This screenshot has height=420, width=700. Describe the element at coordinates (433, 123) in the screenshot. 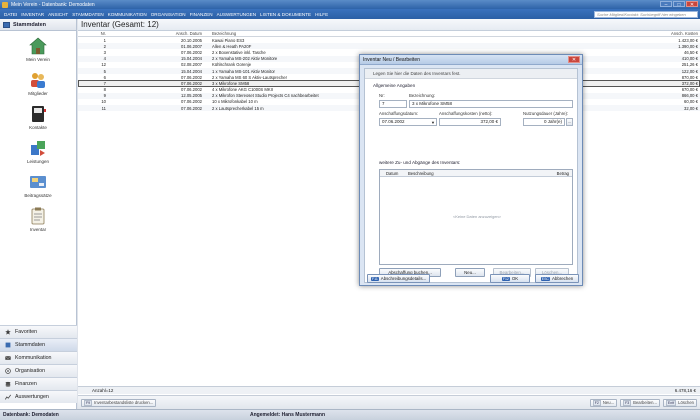

I see `chevron-down-icon: ▼` at that location.